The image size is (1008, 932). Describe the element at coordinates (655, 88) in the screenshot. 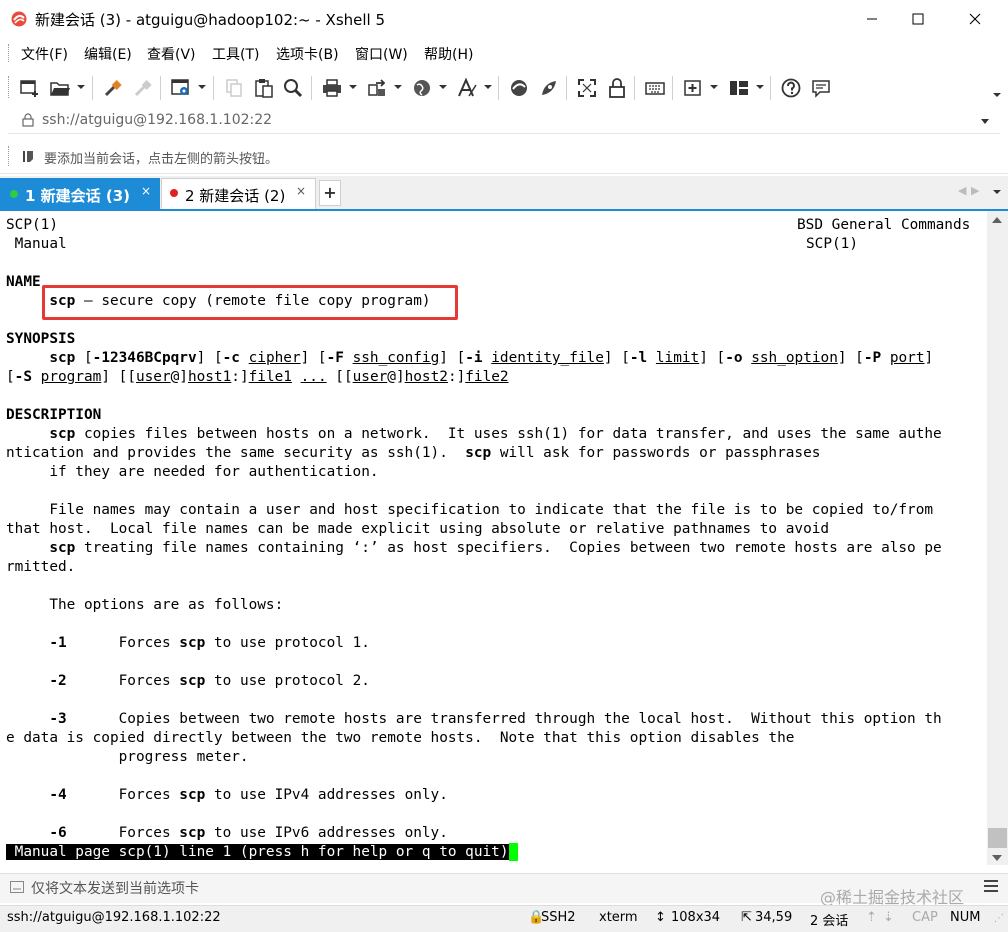

I see `keyboard-icon` at that location.